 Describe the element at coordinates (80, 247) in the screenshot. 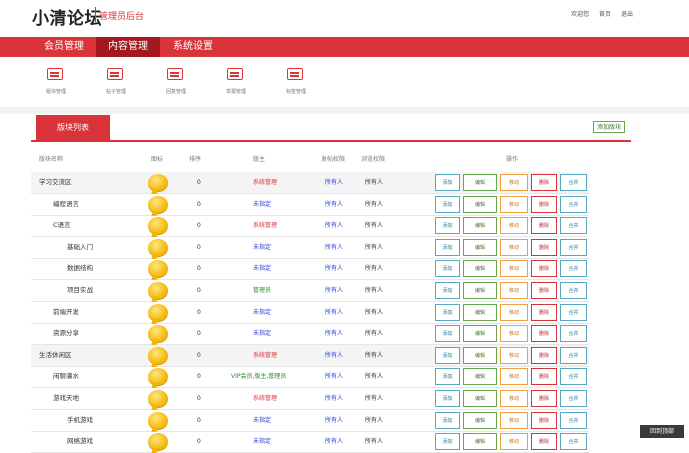

I see `board-name: 基础入门` at that location.